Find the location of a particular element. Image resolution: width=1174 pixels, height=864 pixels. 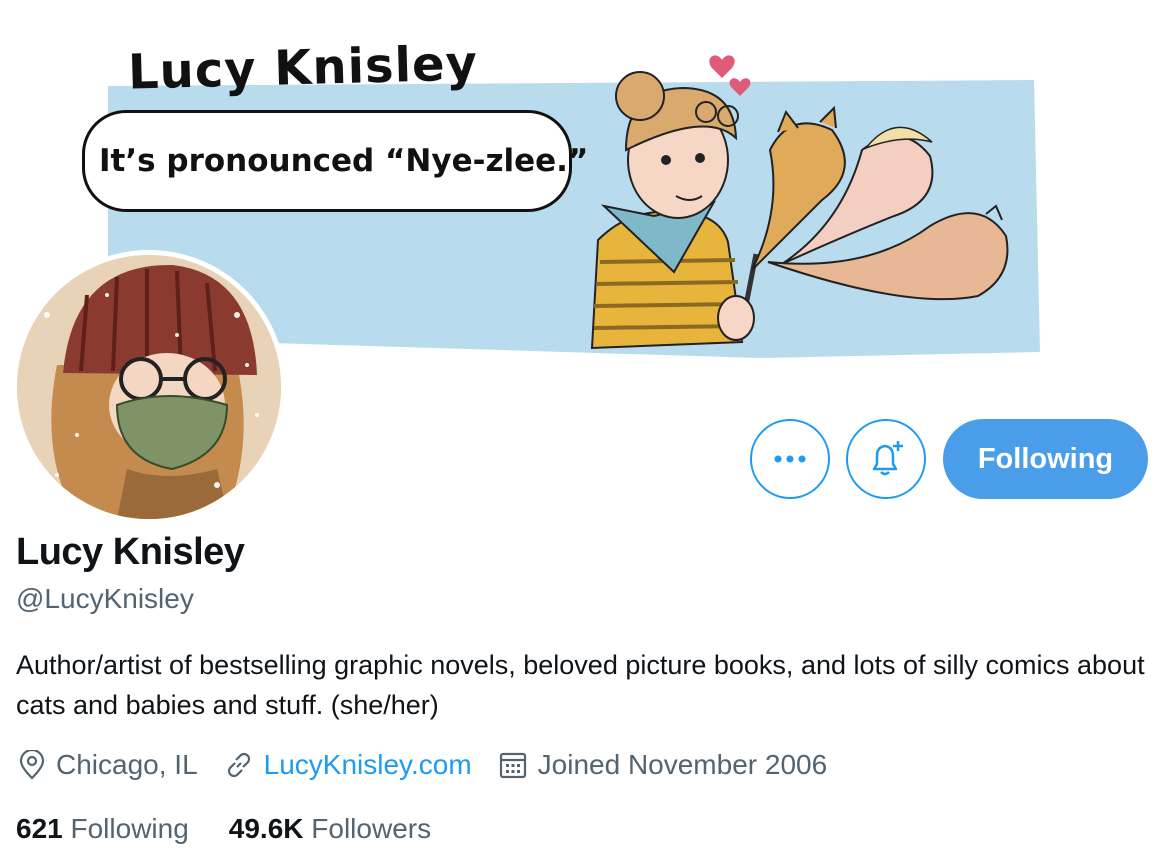

location-text: Chicago, IL is located at coordinates (127, 764).